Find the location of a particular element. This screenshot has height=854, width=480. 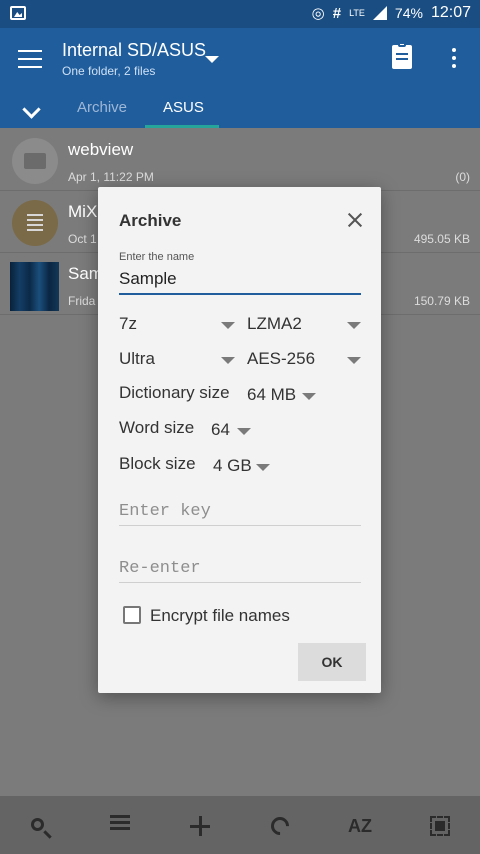

encryption-value: AES-256 is located at coordinates (281, 358).